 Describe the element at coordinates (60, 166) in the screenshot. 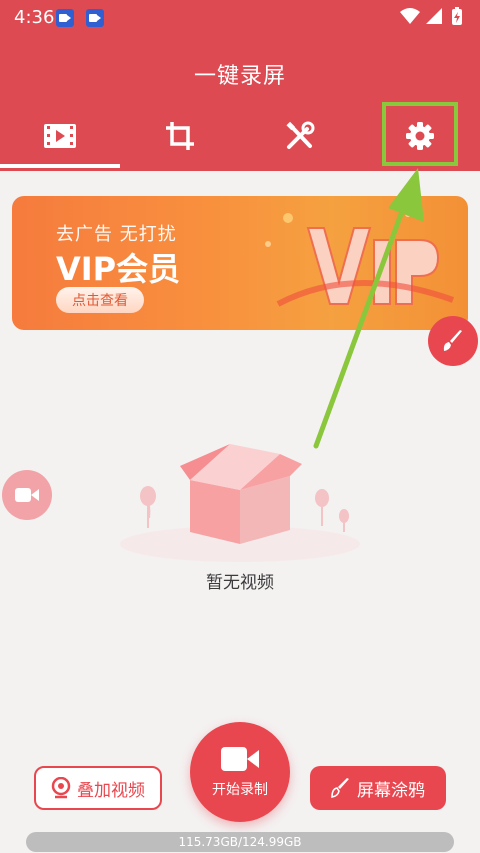

I see `tab-selected-indicator` at that location.